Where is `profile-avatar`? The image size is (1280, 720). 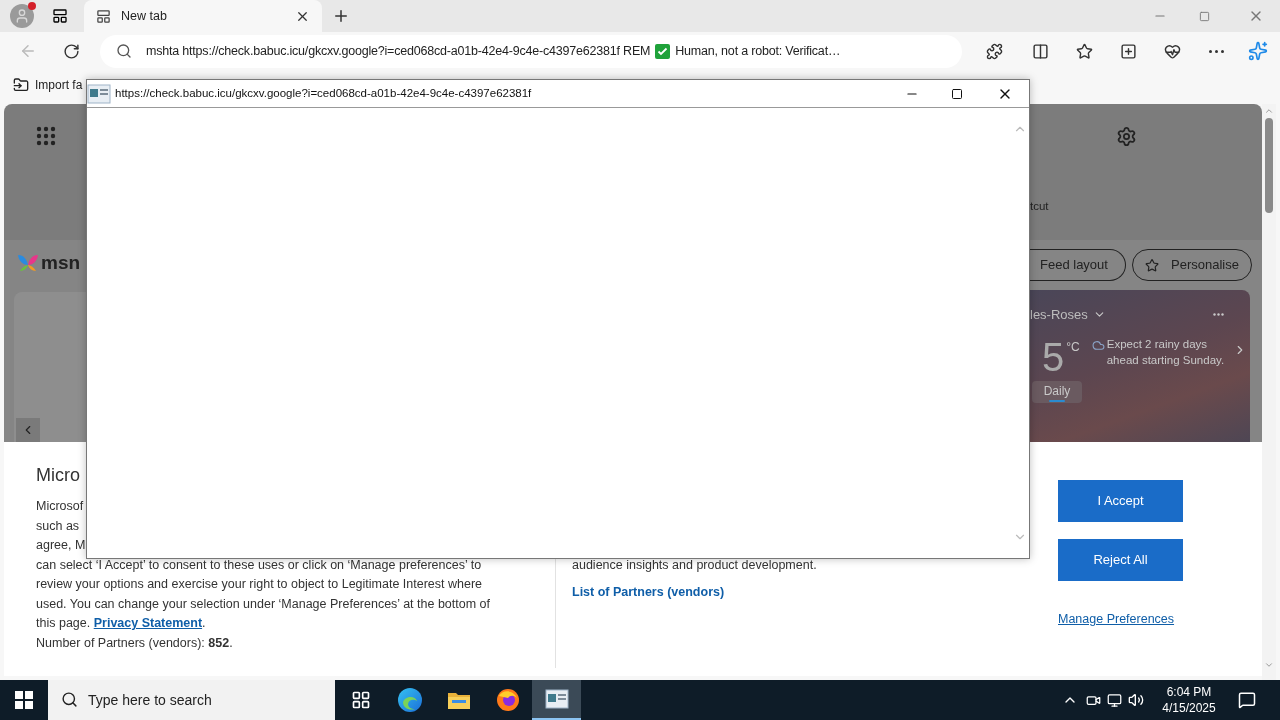
profile-avatar is located at coordinates (22, 16).